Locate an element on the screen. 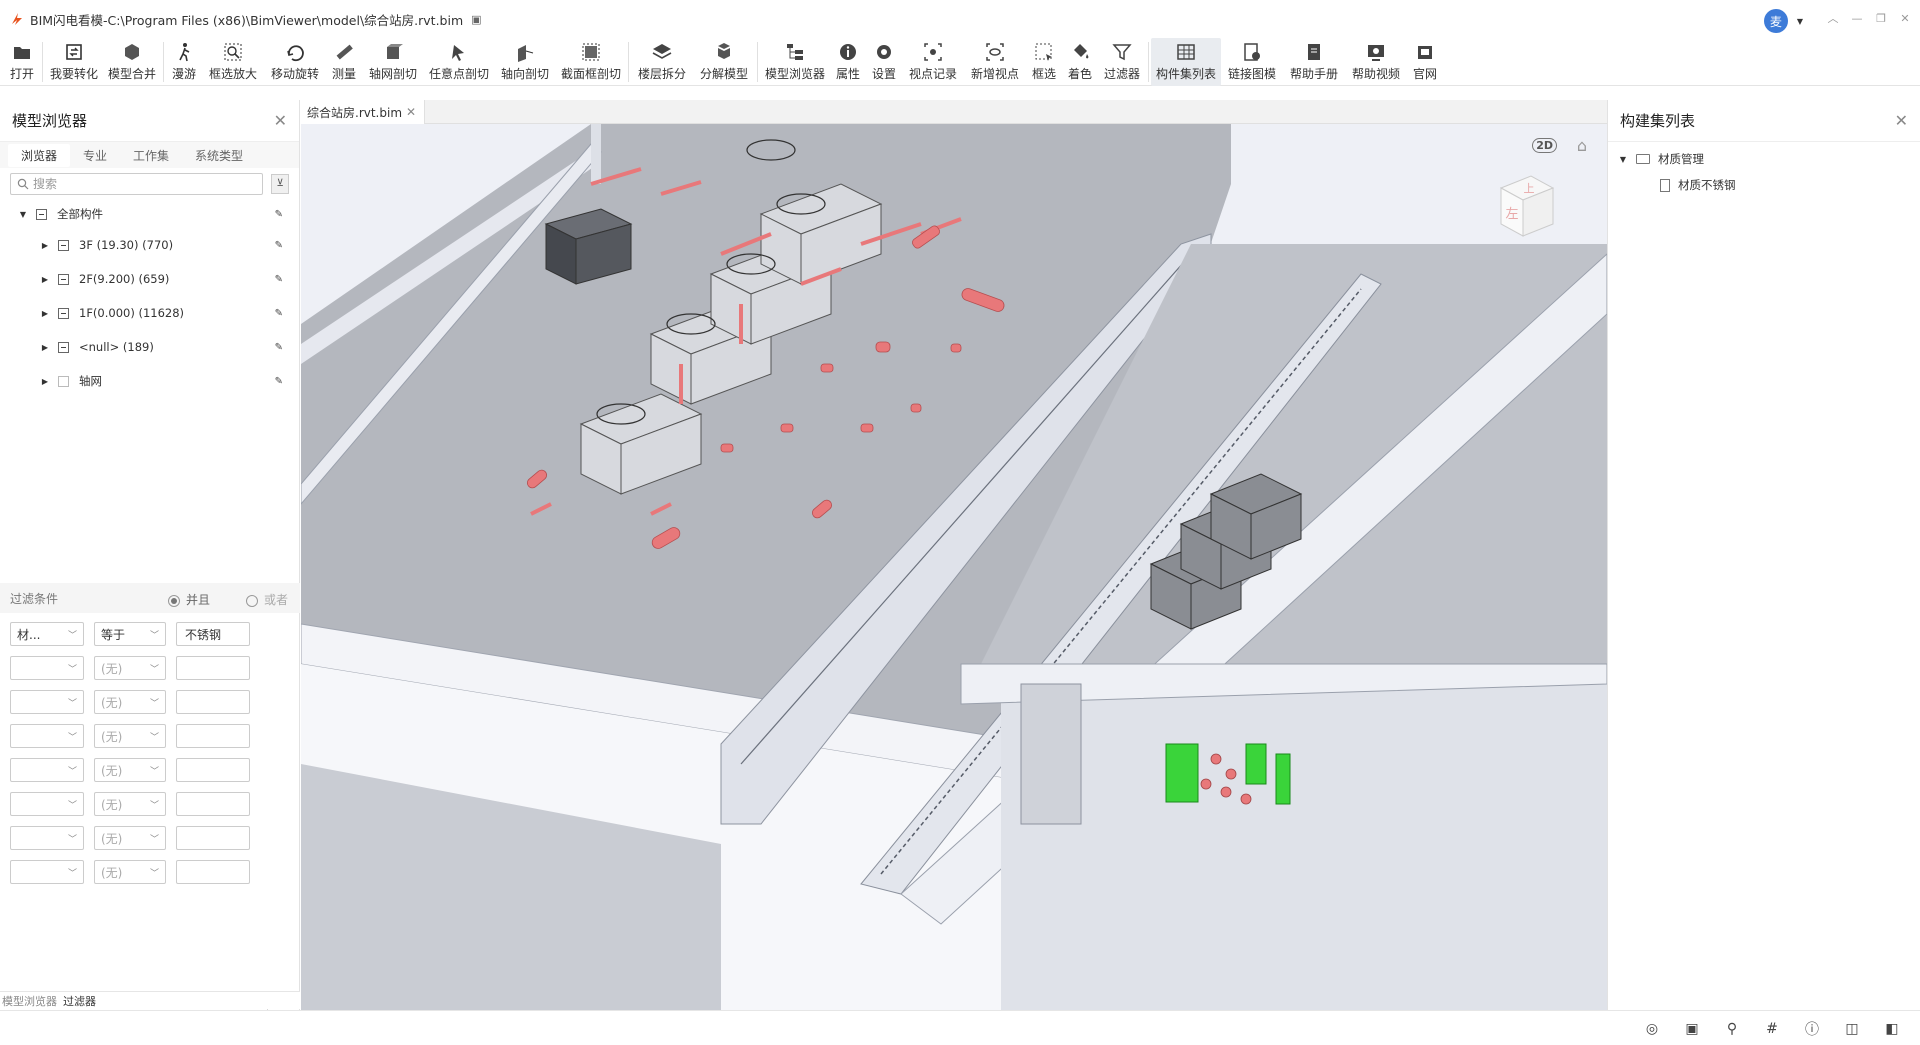  tree-filter-icon: ⊻ is located at coordinates (280, 184).